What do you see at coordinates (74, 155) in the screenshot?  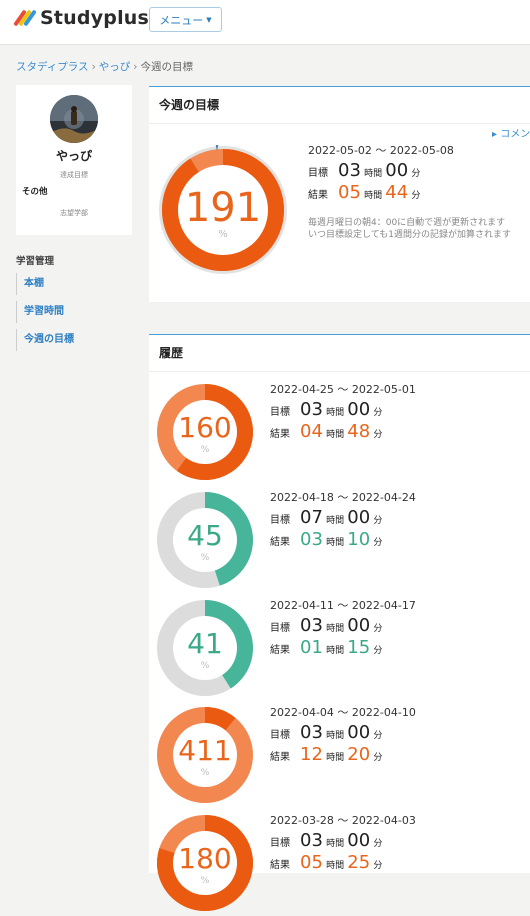 I see `username: やっぴ` at bounding box center [74, 155].